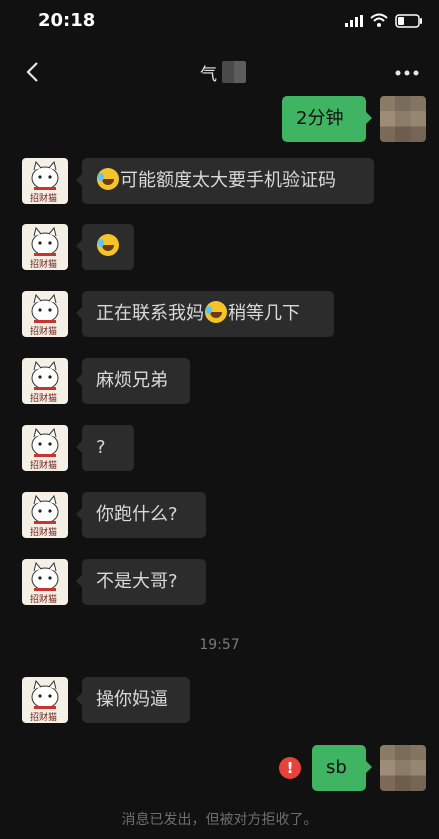 This screenshot has width=439, height=839. I want to click on message-text: 可能额度太大要手机验证码, so click(228, 180).